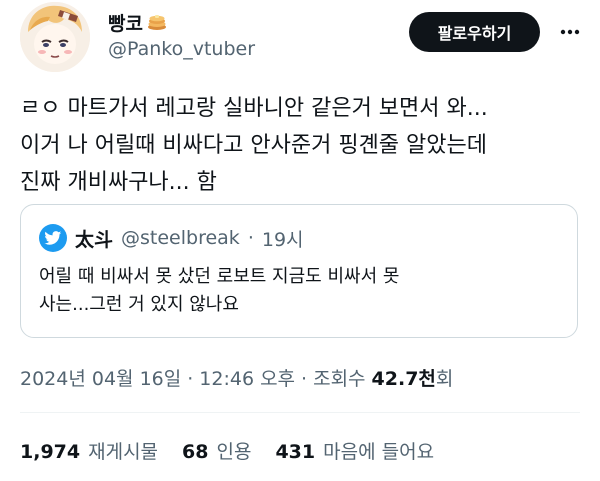  I want to click on avatar-illustration, so click(55, 37).